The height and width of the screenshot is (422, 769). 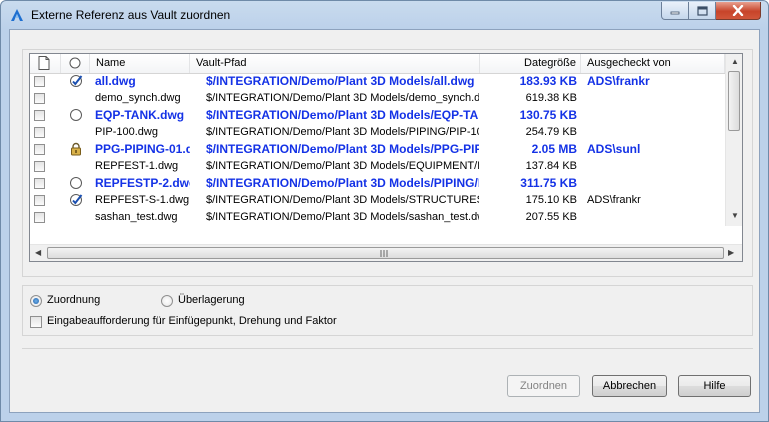 What do you see at coordinates (136, 217) in the screenshot?
I see `row-name: sashan_test.dwg` at bounding box center [136, 217].